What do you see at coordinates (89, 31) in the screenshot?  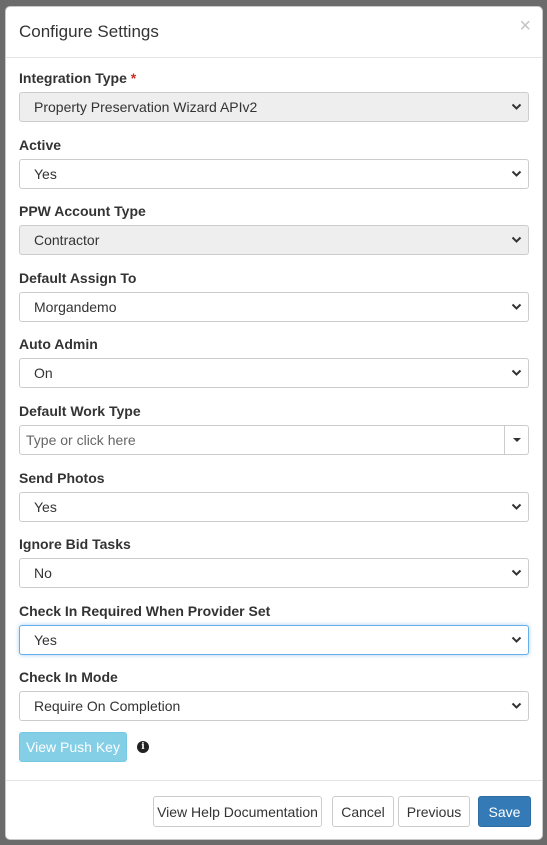 I see `modal-title: Configure Settings` at bounding box center [89, 31].